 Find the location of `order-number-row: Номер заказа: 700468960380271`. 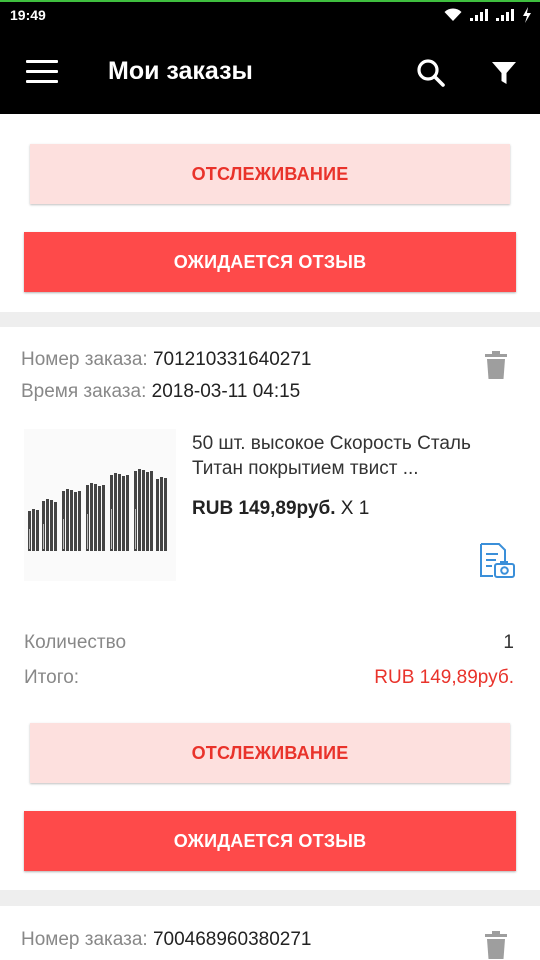

order-number-row: Номер заказа: 700468960380271 is located at coordinates (166, 940).